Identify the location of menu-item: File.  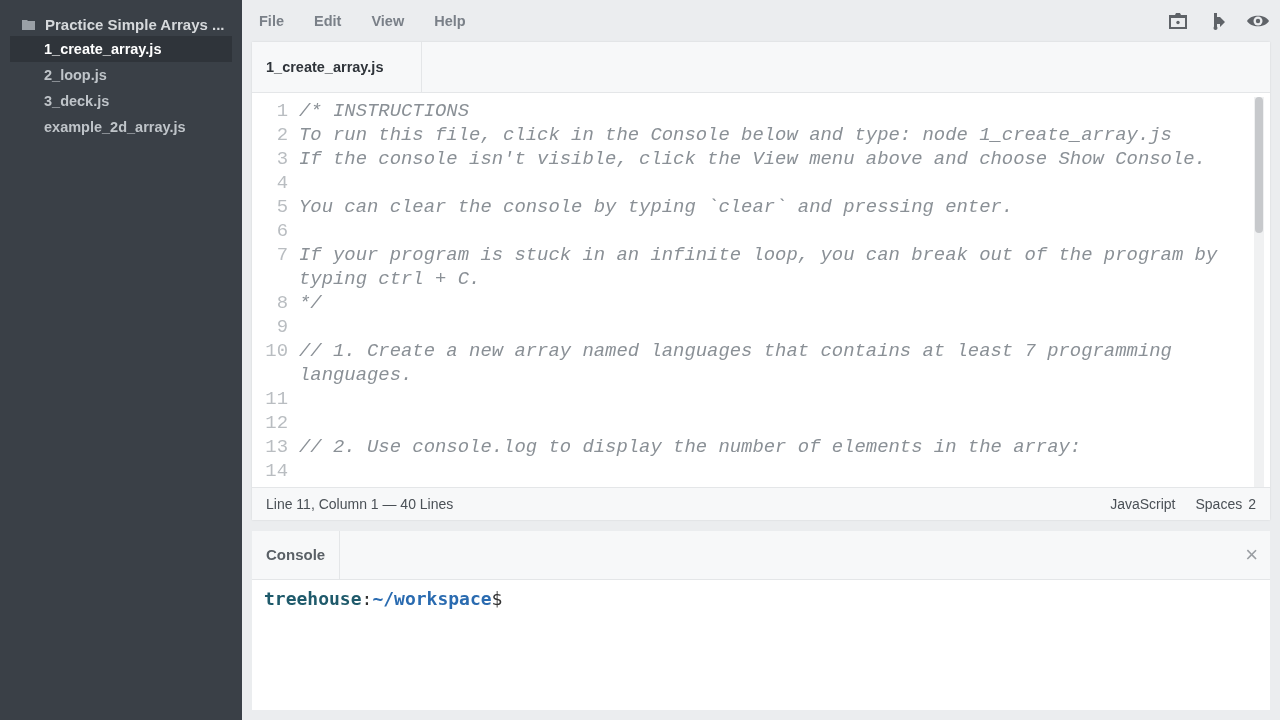
(272, 21).